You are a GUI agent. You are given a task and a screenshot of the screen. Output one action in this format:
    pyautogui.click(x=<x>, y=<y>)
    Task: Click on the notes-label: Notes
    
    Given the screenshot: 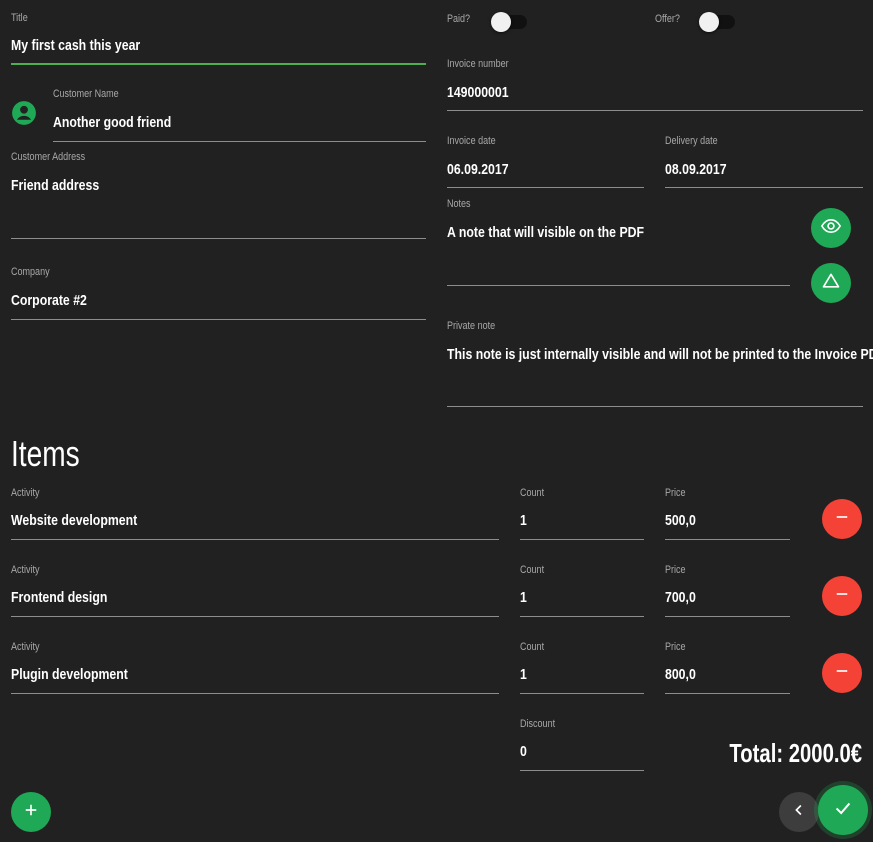 What is the action you would take?
    pyautogui.click(x=459, y=204)
    